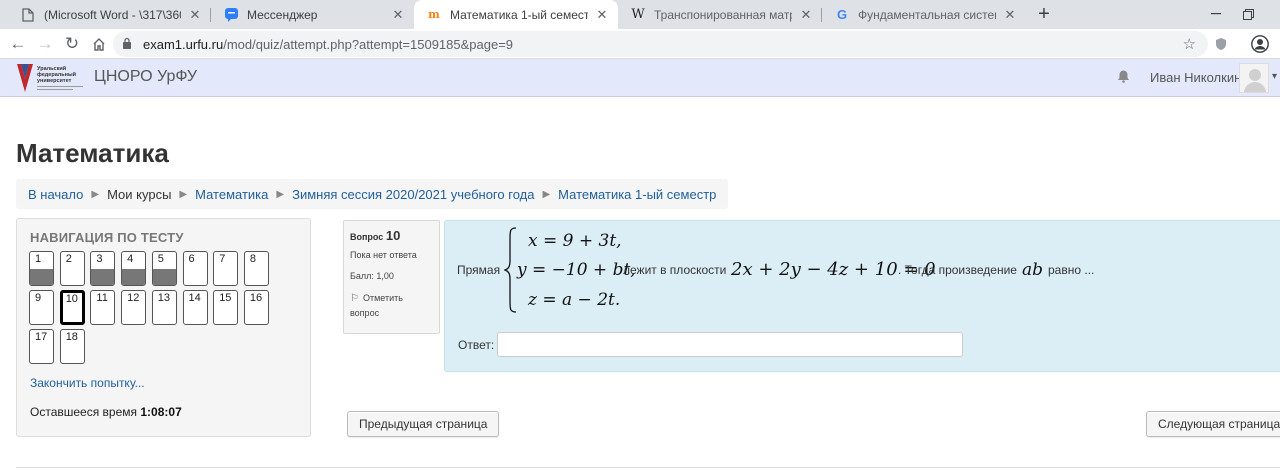 This screenshot has height=471, width=1280. What do you see at coordinates (924, 14) in the screenshot?
I see `browser-tab: G Фундаментальная система реш ✕` at bounding box center [924, 14].